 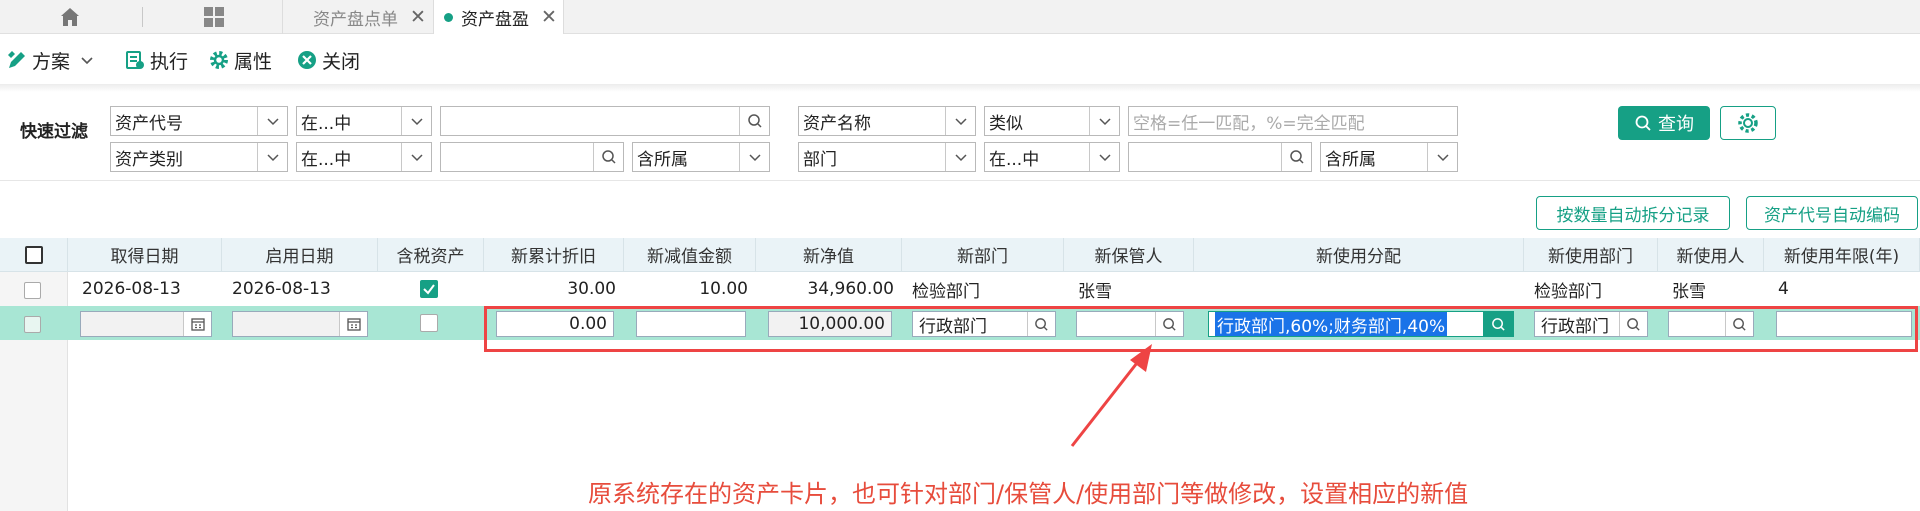 I want to click on annotation-text: 原系统存在的资产卡片，也可针对部门/保管人/使用部门等做修改，设置相应的新值, so click(x=1028, y=494).